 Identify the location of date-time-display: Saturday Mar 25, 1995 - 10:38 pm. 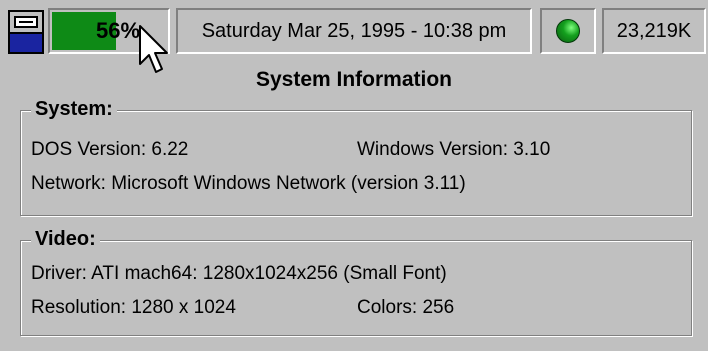
(354, 31).